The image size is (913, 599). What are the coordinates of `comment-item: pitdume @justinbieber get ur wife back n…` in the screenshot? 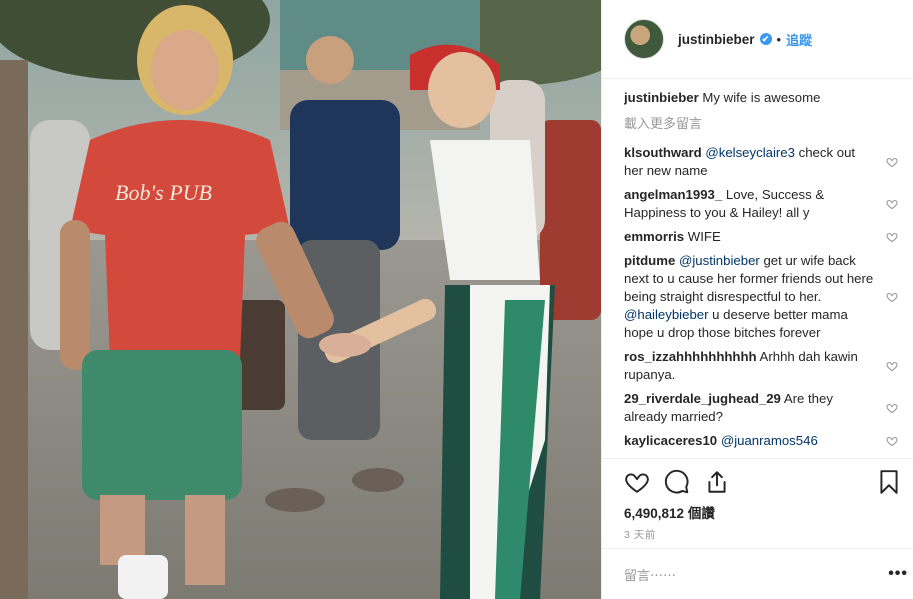 It's located at (763, 297).